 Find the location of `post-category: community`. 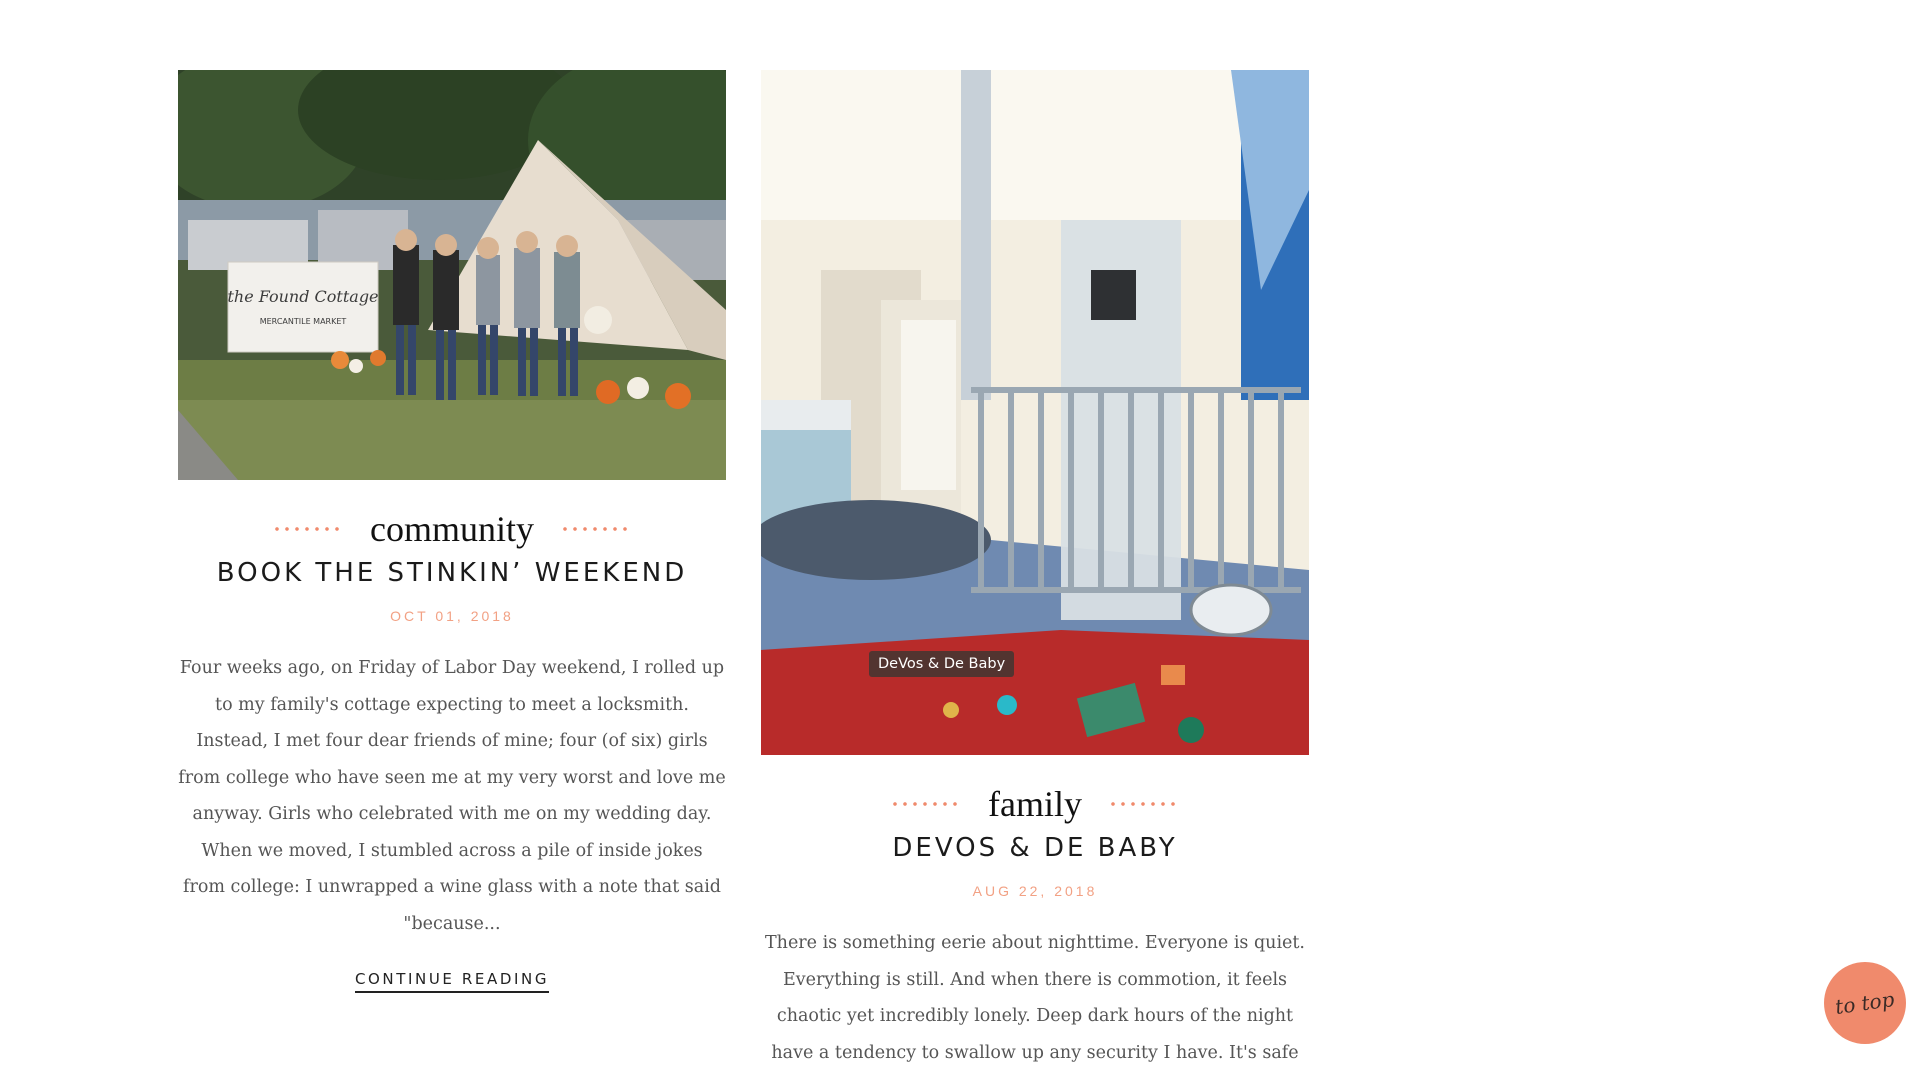

post-category: community is located at coordinates (452, 529).